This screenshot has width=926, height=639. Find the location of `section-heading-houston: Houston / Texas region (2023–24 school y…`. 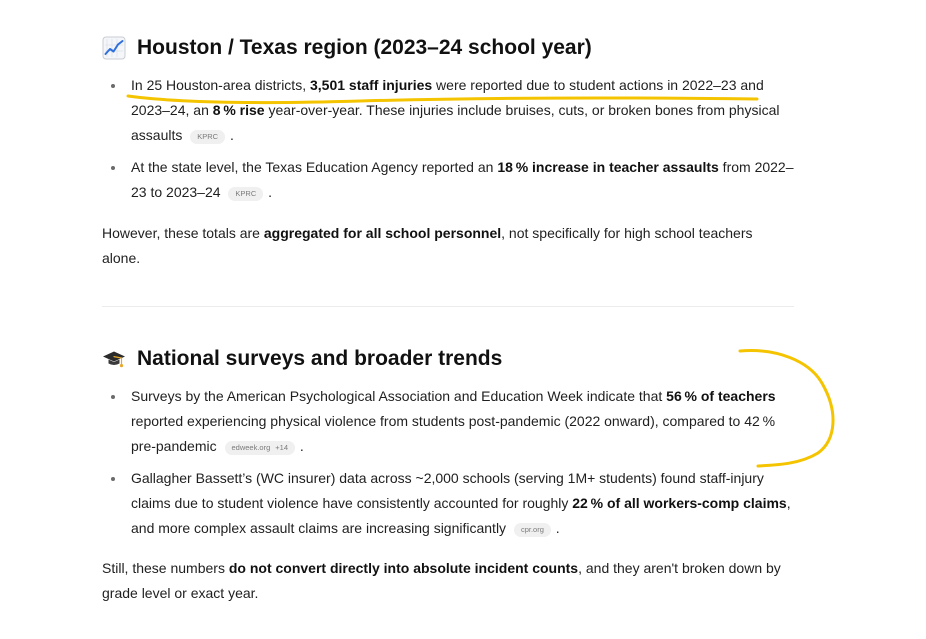

section-heading-houston: Houston / Texas region (2023–24 school y… is located at coordinates (347, 48).